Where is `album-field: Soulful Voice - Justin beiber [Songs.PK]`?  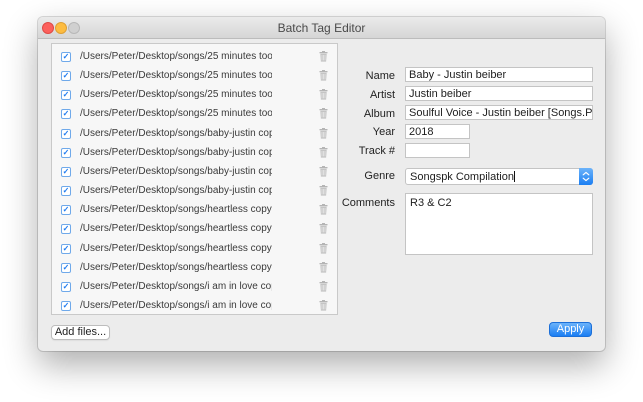 album-field: Soulful Voice - Justin beiber [Songs.PK] is located at coordinates (499, 112).